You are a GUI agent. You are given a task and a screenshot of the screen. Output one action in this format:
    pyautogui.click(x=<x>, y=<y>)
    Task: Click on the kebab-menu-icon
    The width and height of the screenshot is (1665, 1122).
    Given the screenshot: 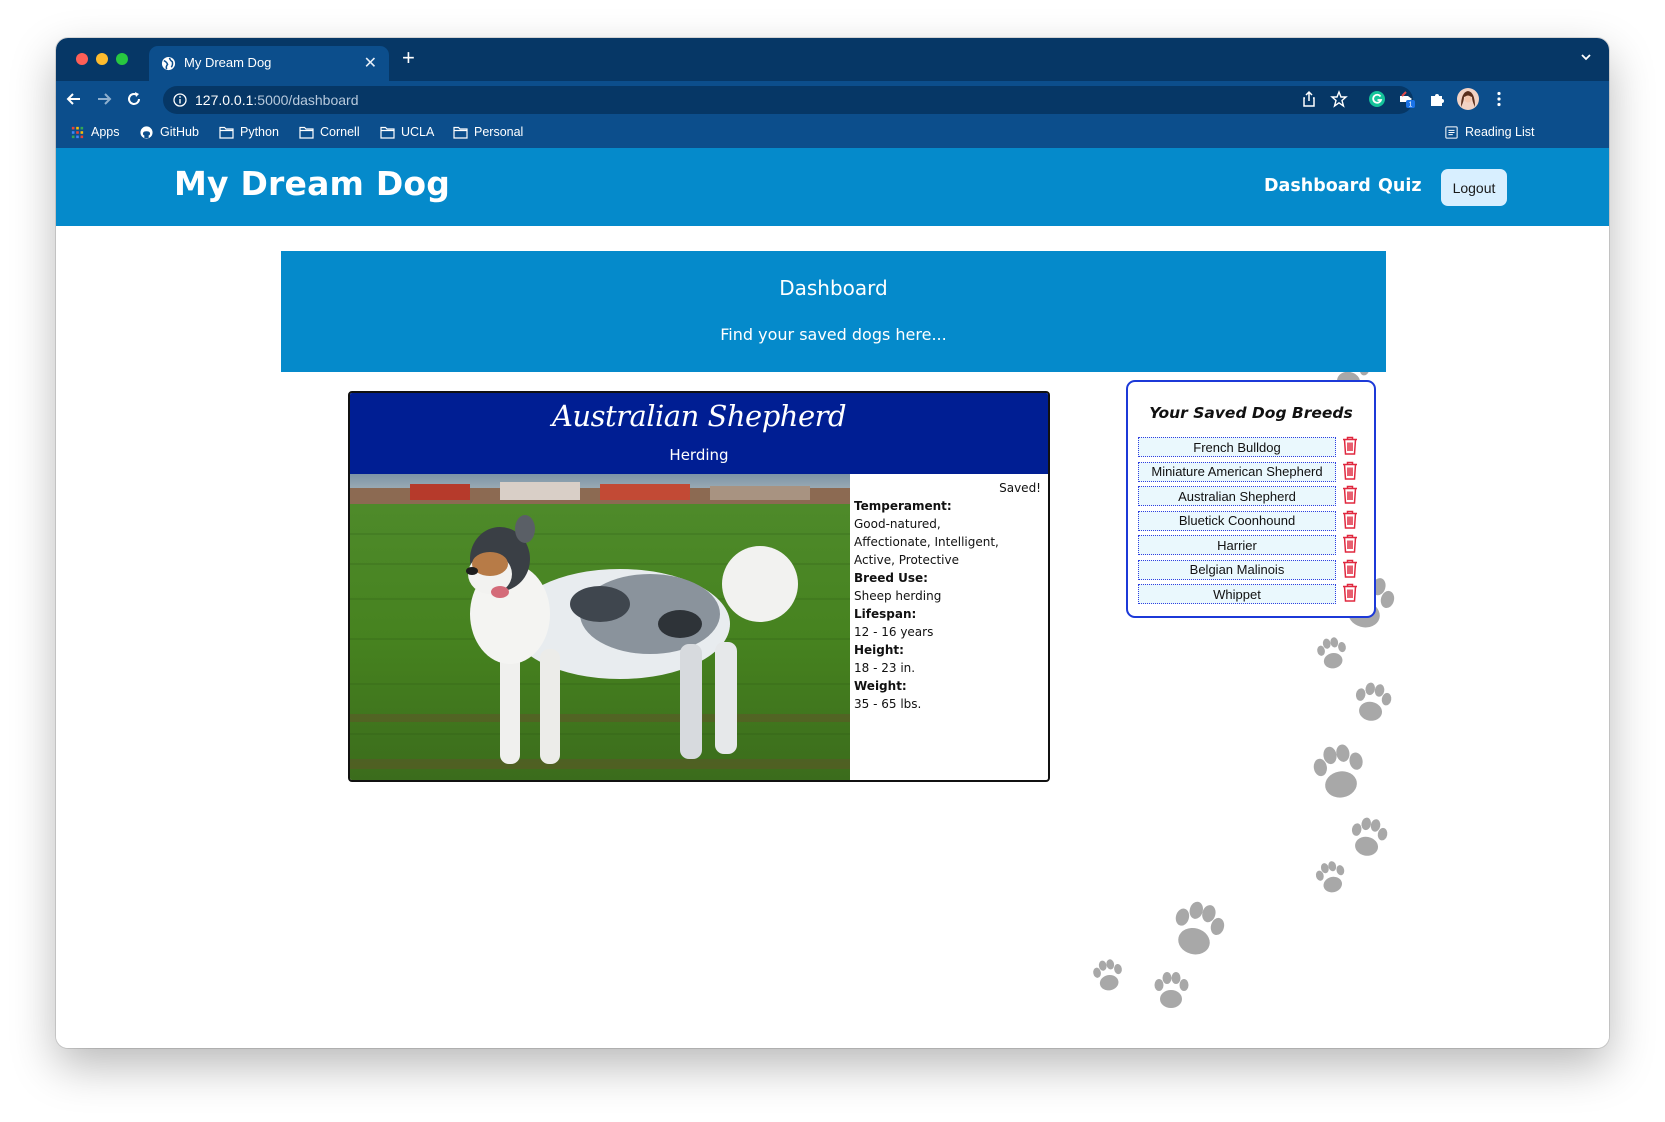 What is the action you would take?
    pyautogui.click(x=1499, y=99)
    